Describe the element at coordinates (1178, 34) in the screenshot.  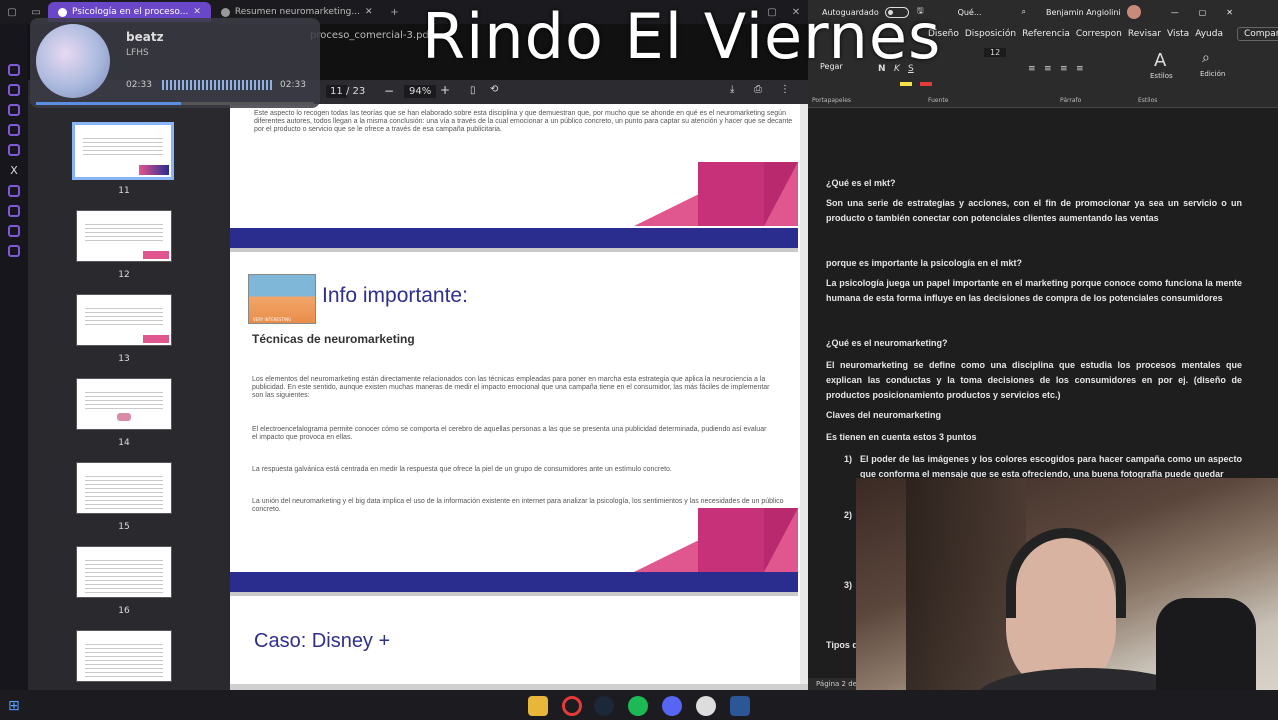
I see `menu-vista: Vista` at that location.